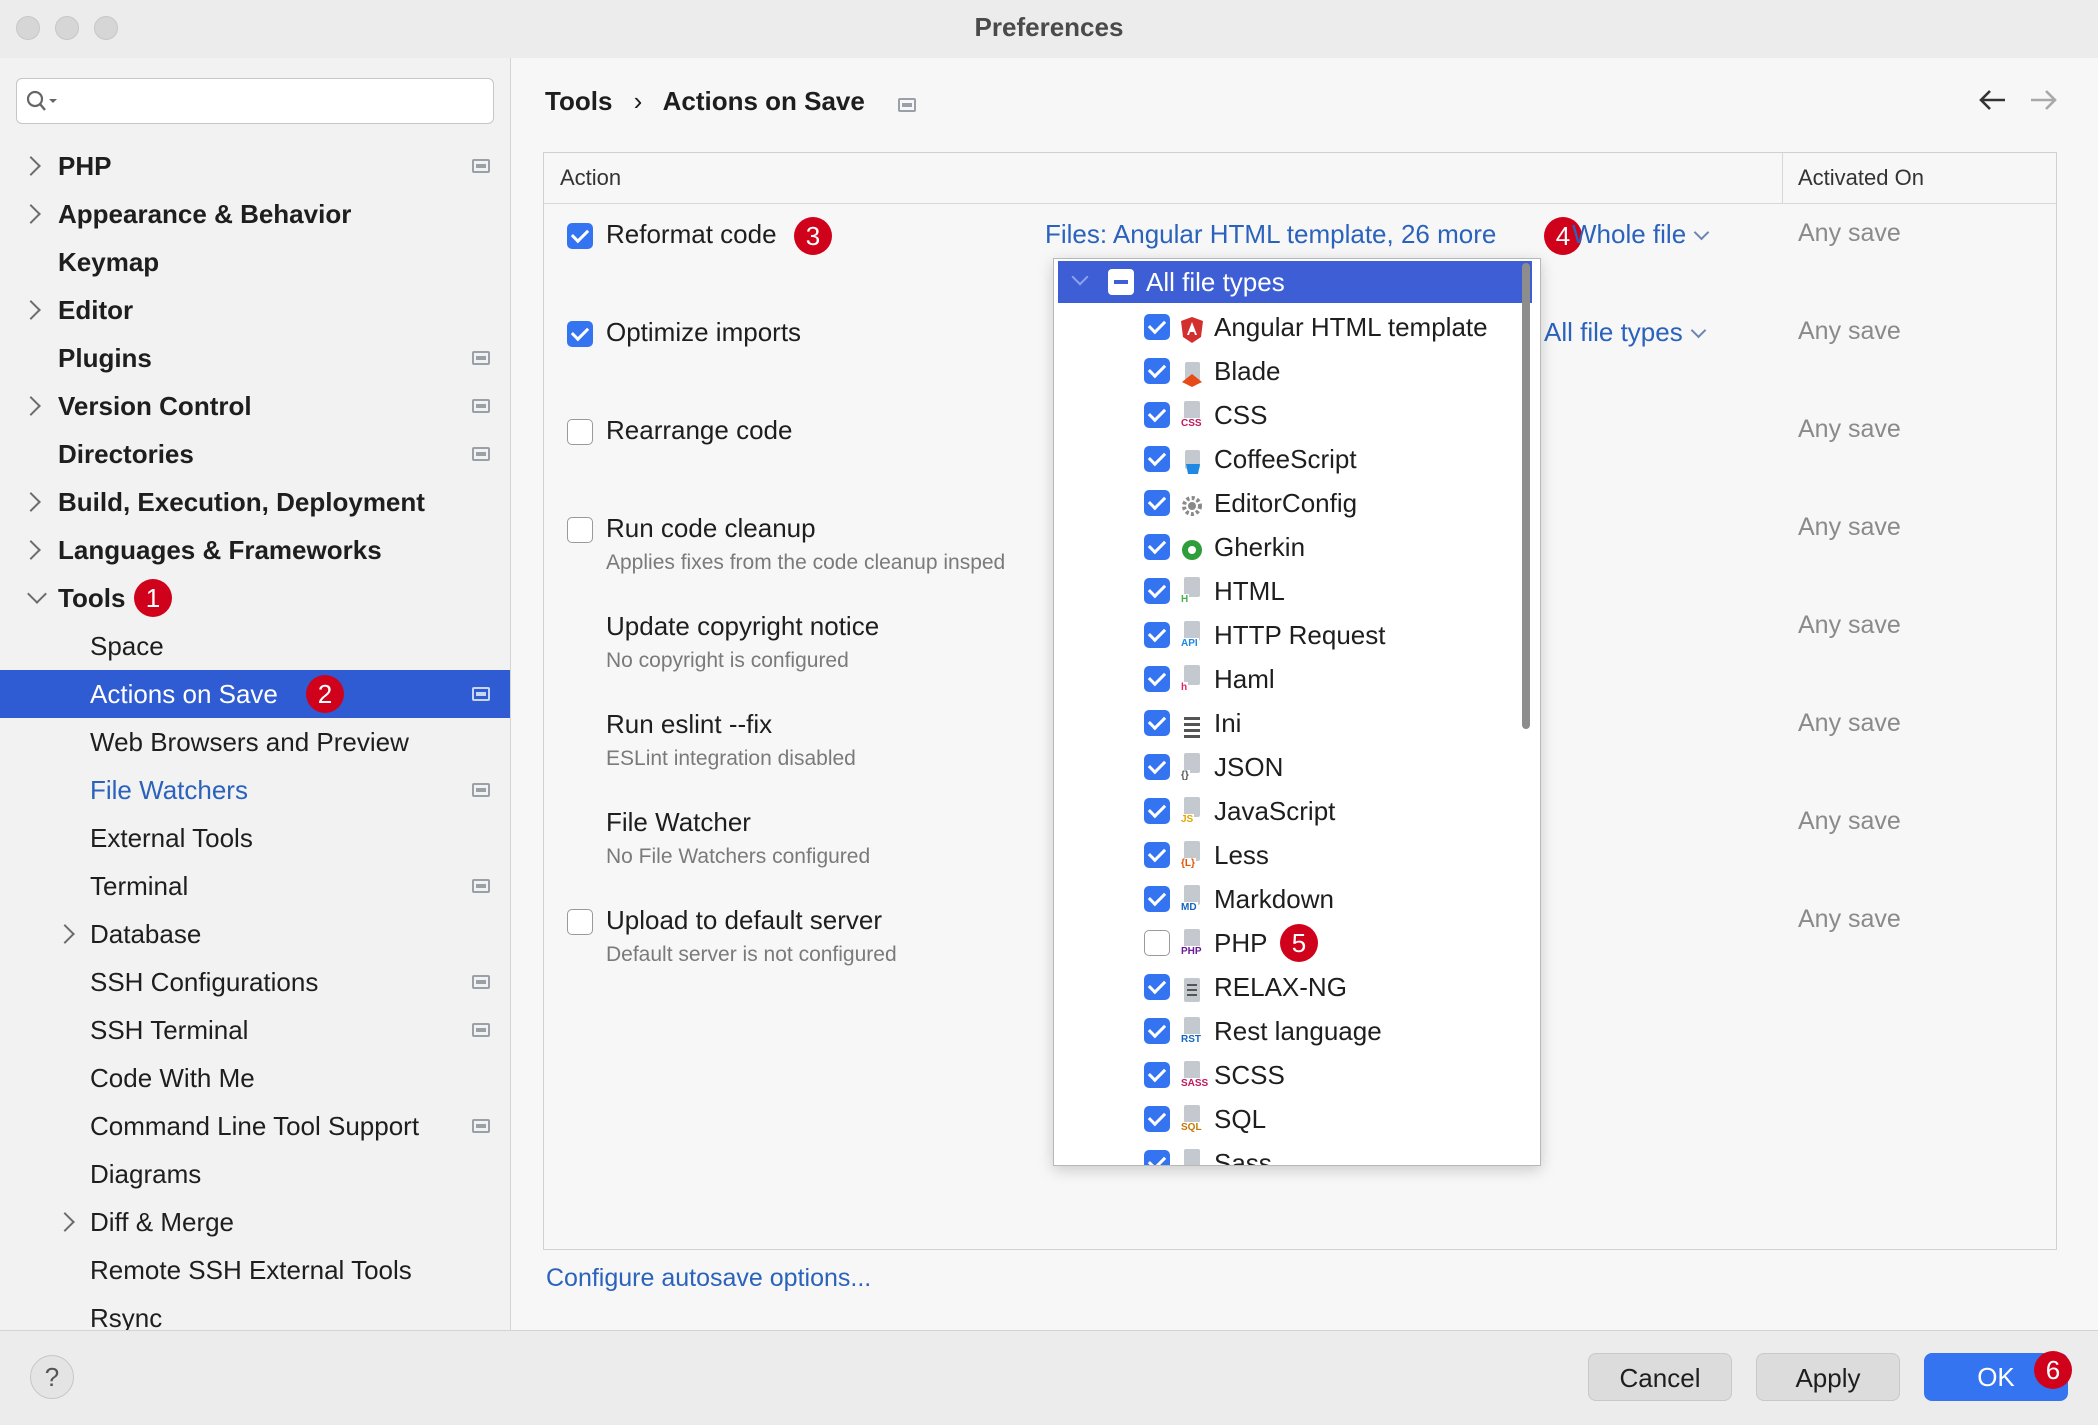 The image size is (2098, 1425). I want to click on file-type-item: Angular HTML template, so click(1284, 327).